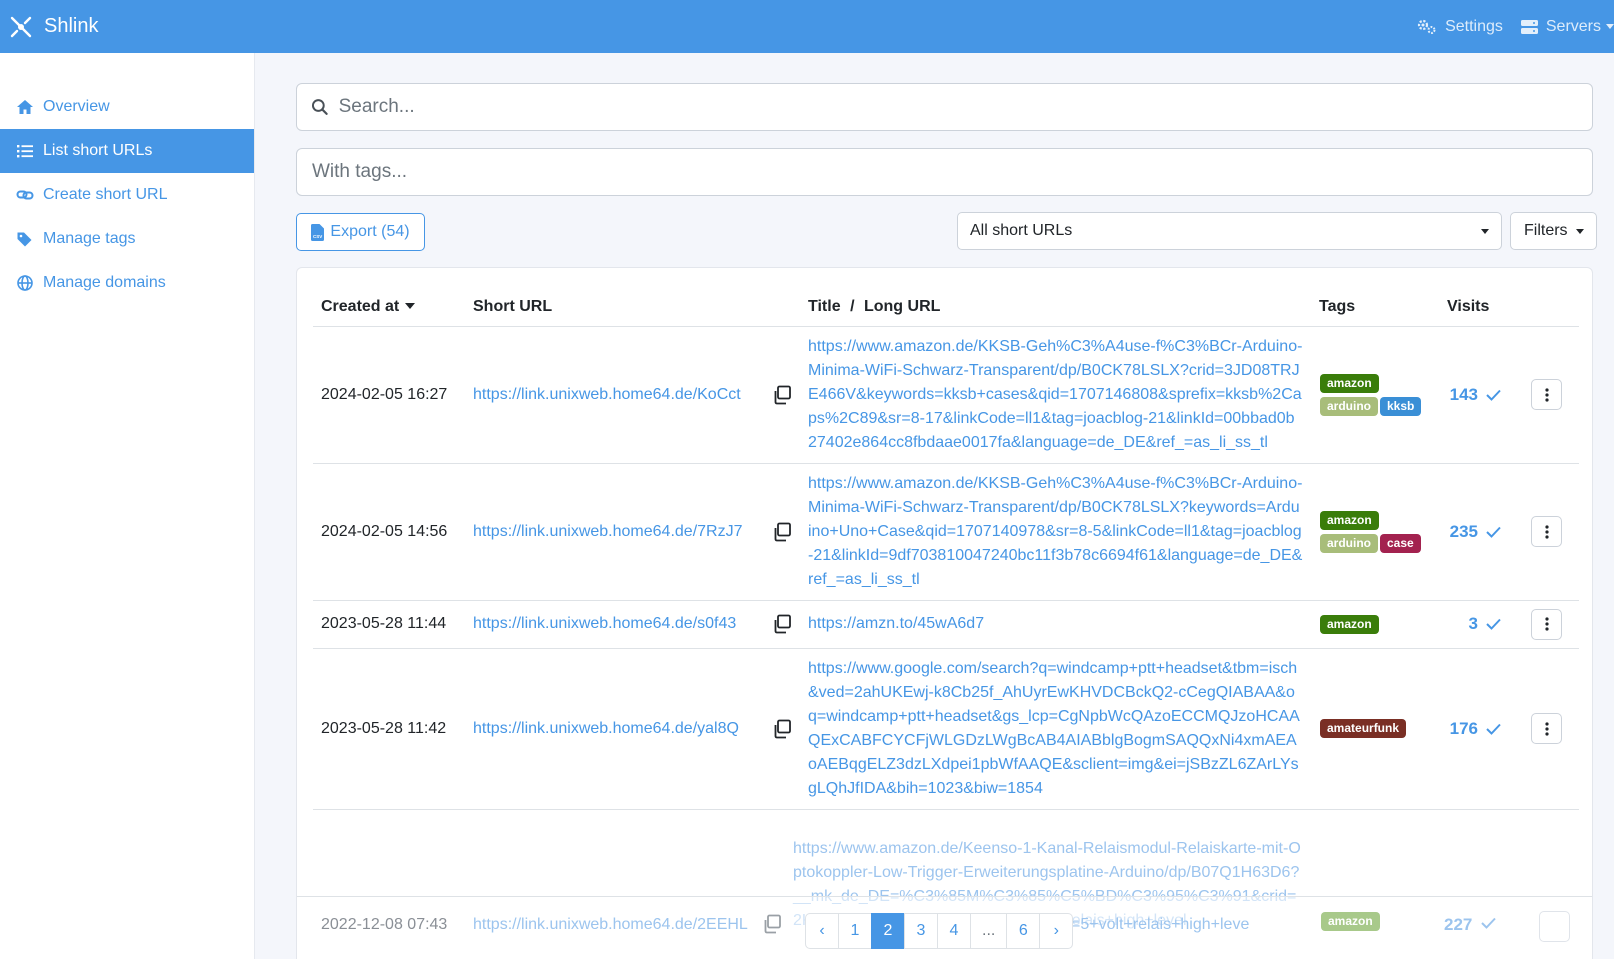 This screenshot has height=959, width=1614. Describe the element at coordinates (360, 306) in the screenshot. I see `header-label: Created at` at that location.